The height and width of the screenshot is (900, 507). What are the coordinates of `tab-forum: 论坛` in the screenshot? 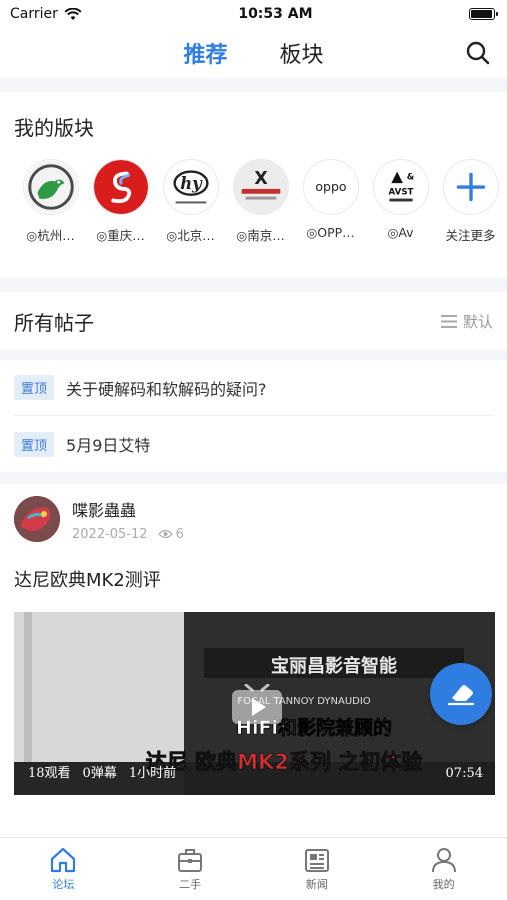 It's located at (63, 869).